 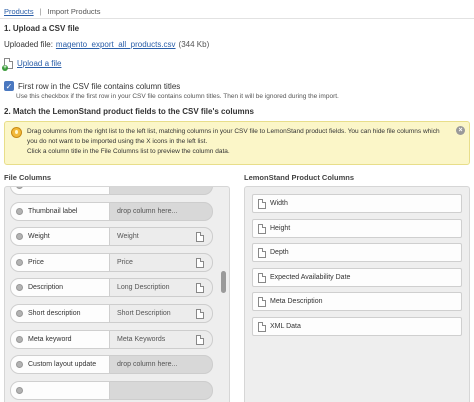 I want to click on file-columns-header: File Columns, so click(x=28, y=177).